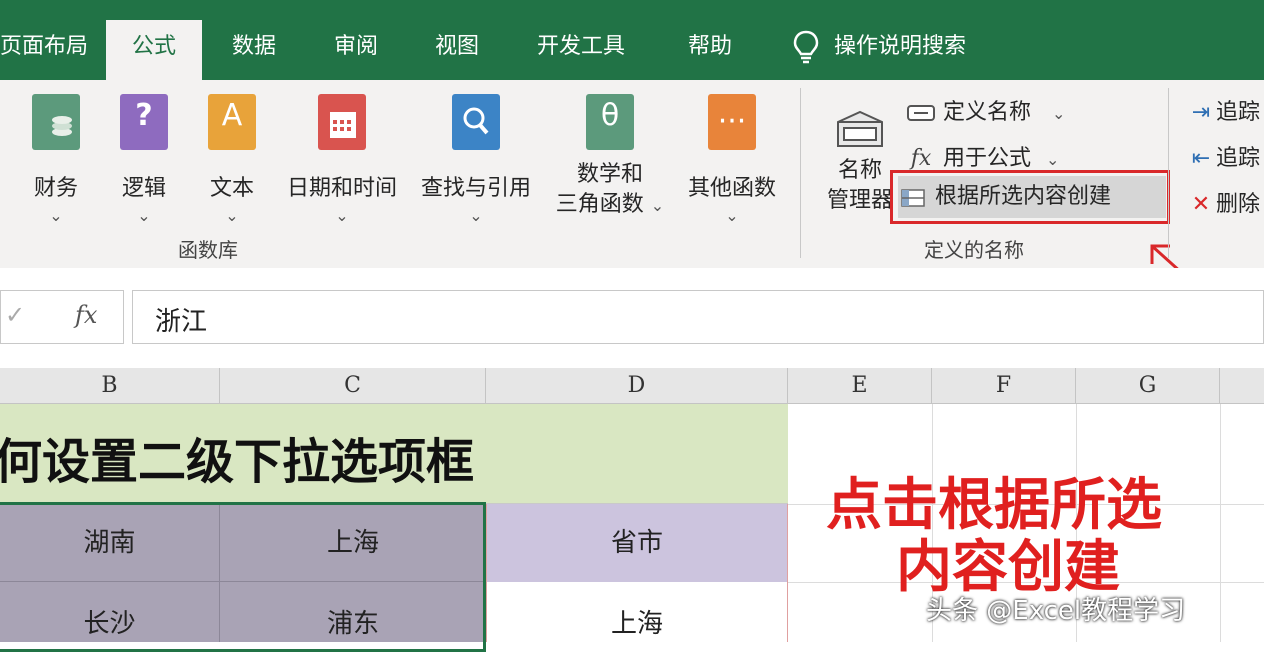  Describe the element at coordinates (1201, 158) in the screenshot. I see `trace-dependents-icon: ⇤` at that location.